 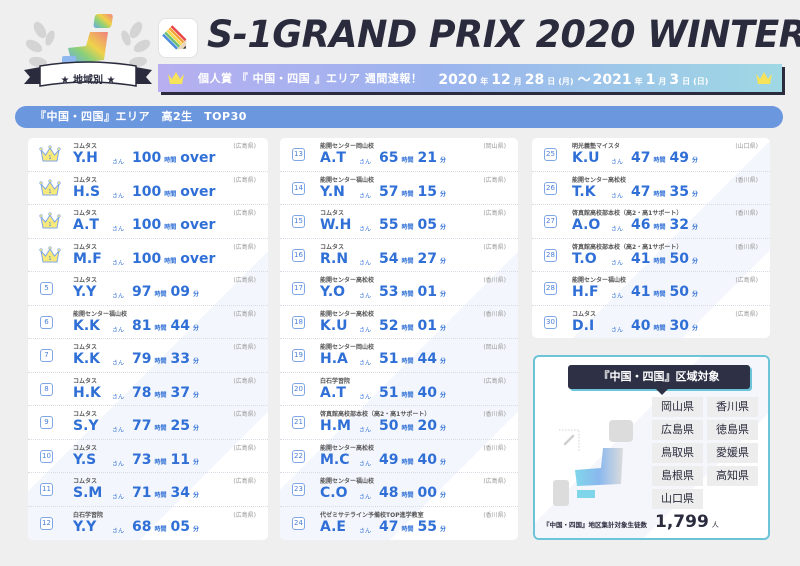 I want to click on rank-badge: 6, so click(x=46, y=322).